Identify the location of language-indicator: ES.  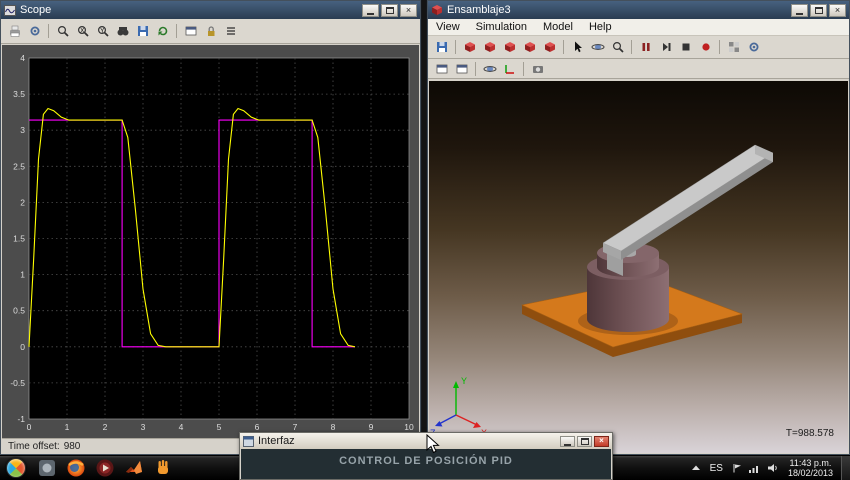
(716, 468).